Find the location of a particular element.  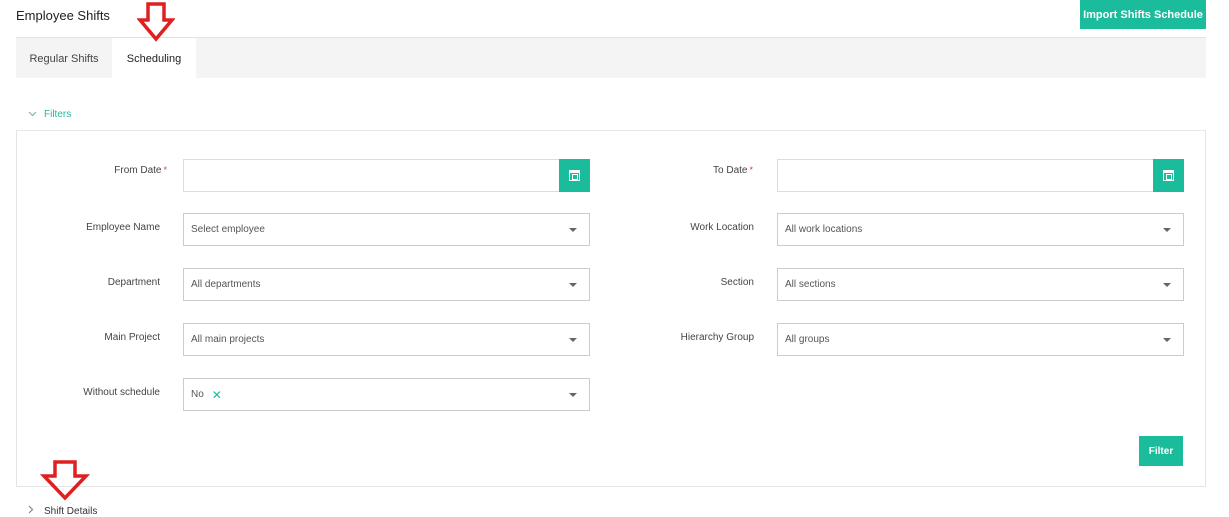

section-value: All sections is located at coordinates (810, 284).